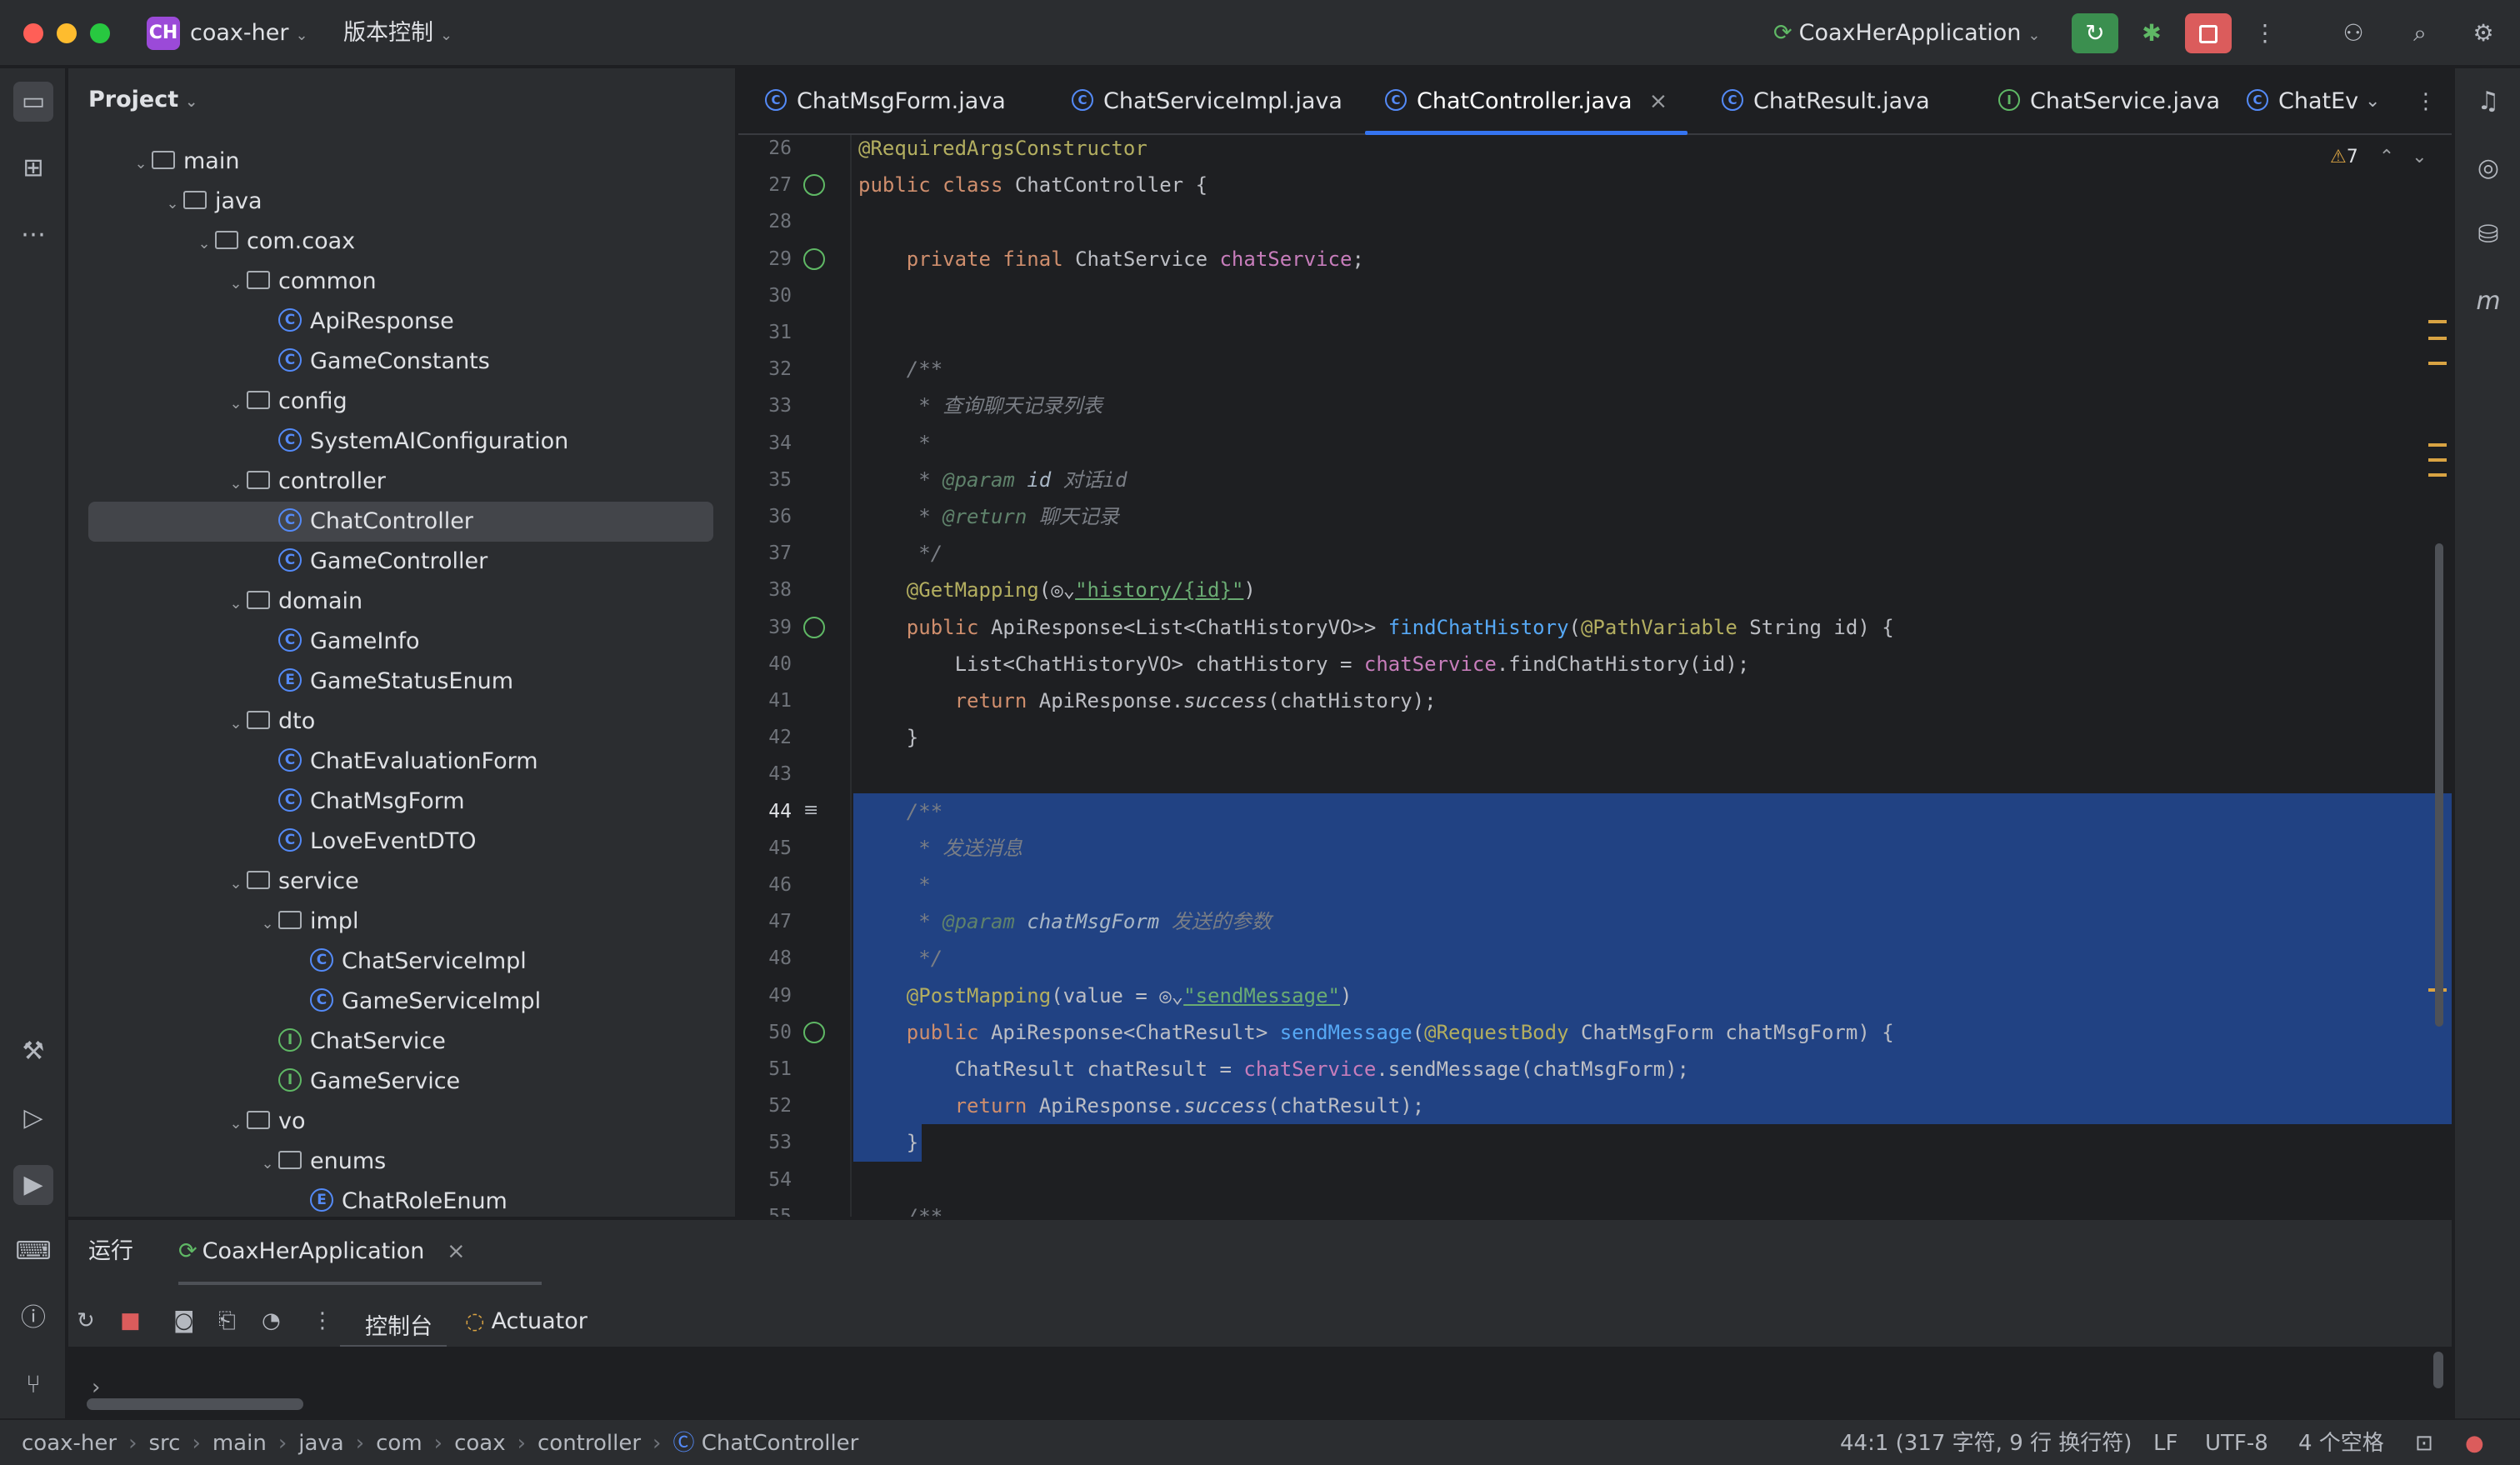 Image resolution: width=2520 pixels, height=1465 pixels. I want to click on code-line: private final ChatService chatService;, so click(1652, 259).